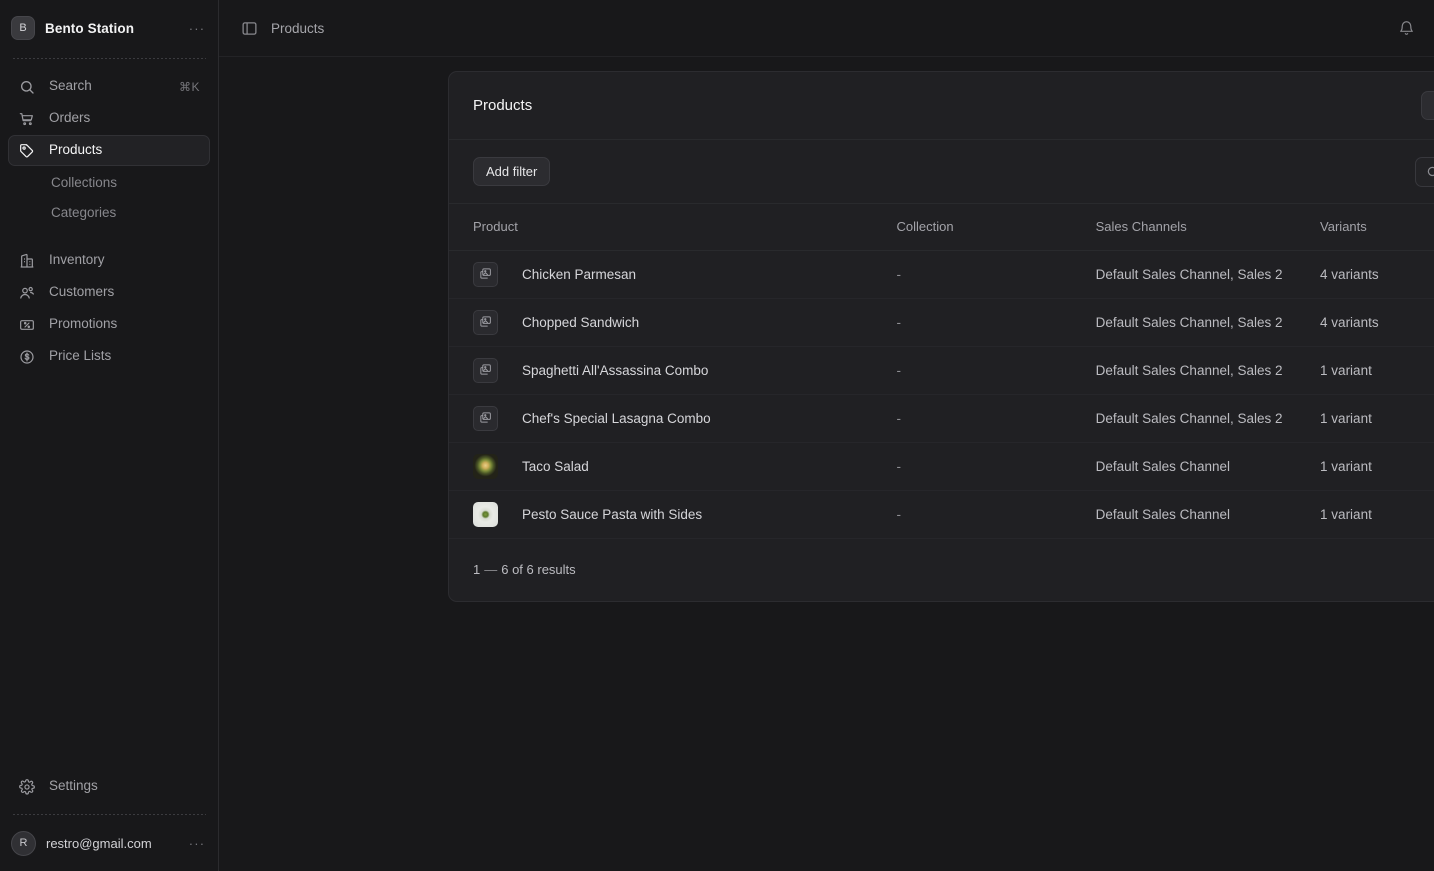 The height and width of the screenshot is (871, 1434). I want to click on results-range-start: 1, so click(477, 569).